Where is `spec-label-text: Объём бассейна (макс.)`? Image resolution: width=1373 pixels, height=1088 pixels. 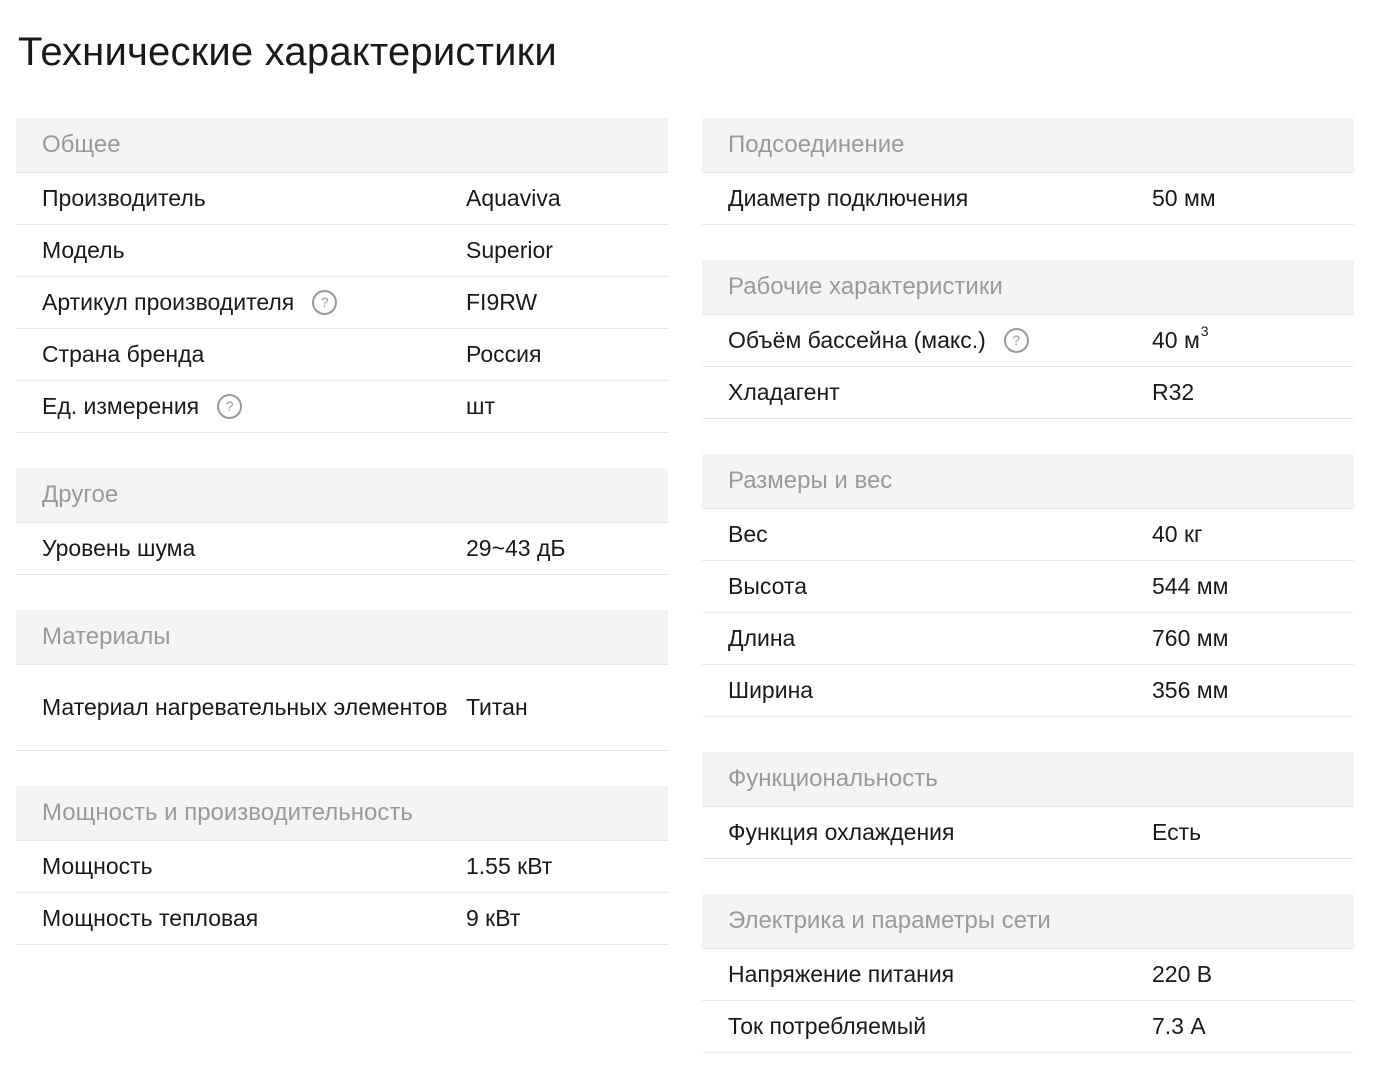 spec-label-text: Объём бассейна (макс.) is located at coordinates (857, 340).